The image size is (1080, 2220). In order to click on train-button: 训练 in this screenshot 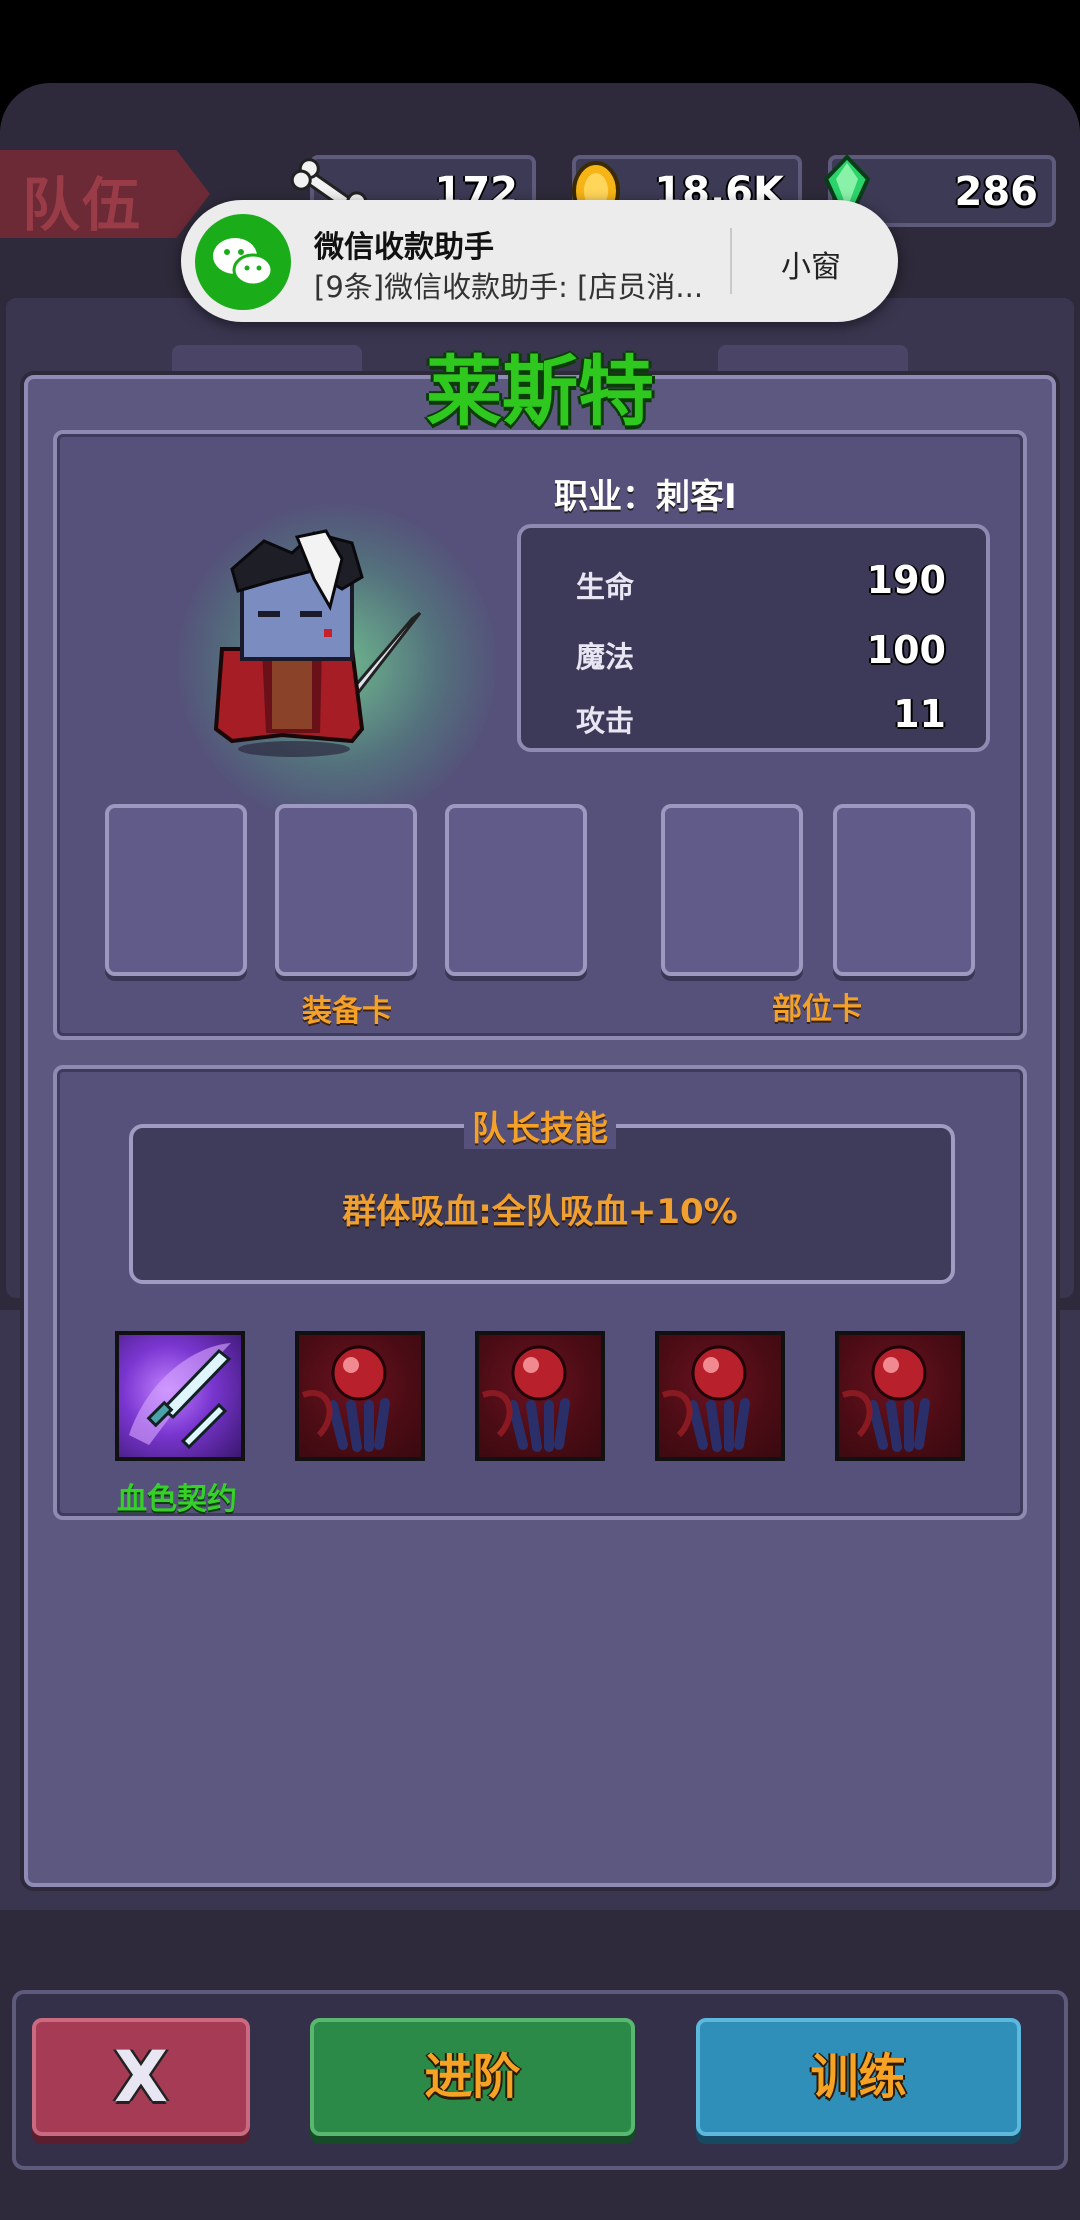, I will do `click(858, 2077)`.